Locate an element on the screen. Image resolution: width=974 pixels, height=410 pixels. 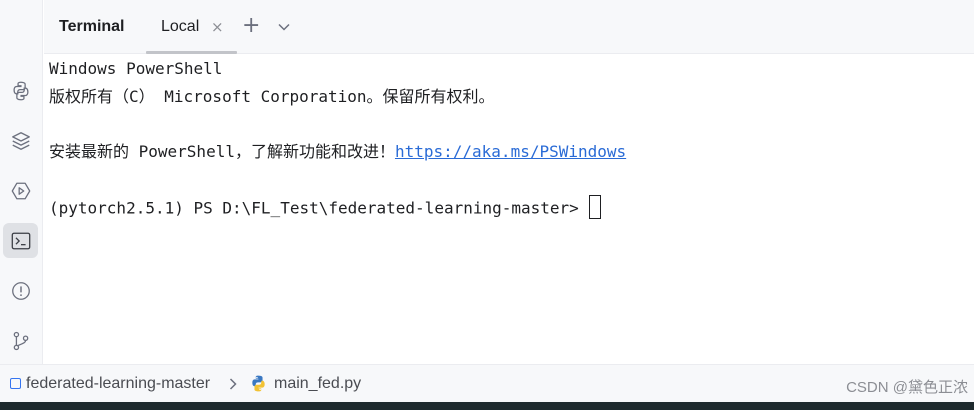
close-icon: × is located at coordinates (217, 27).